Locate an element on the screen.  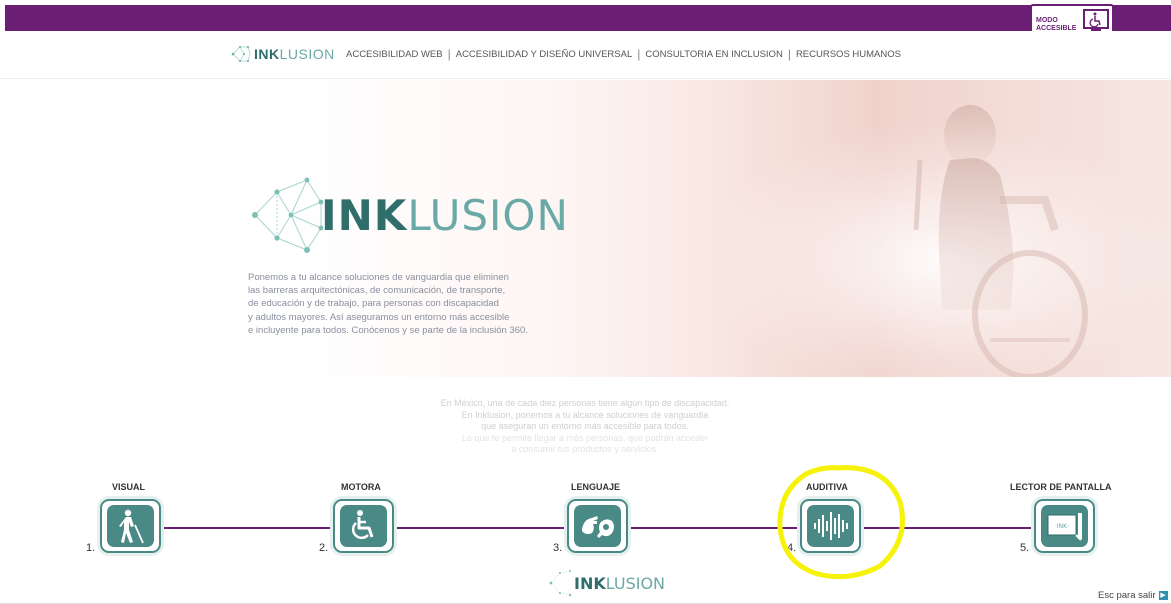
category-lenguaje-button is located at coordinates (597, 526).